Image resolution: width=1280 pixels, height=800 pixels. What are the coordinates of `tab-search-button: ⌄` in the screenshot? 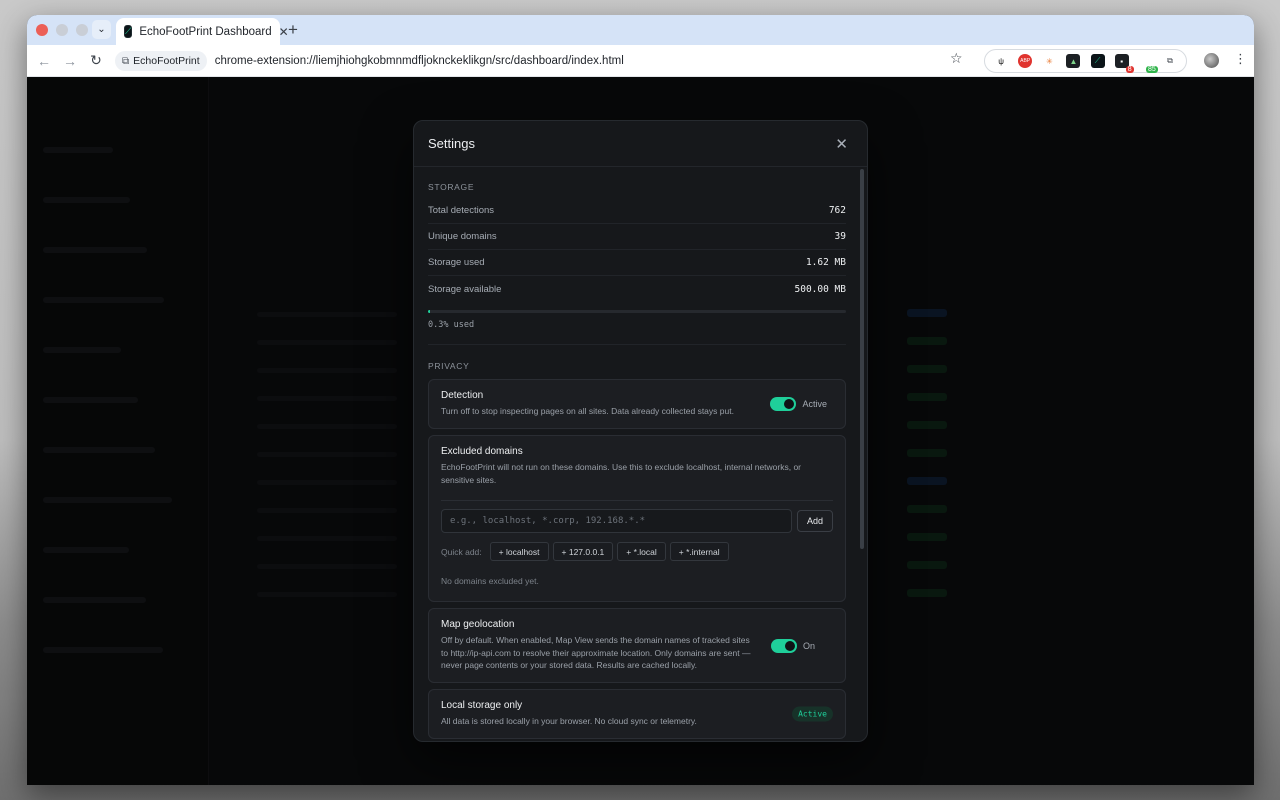 It's located at (101, 29).